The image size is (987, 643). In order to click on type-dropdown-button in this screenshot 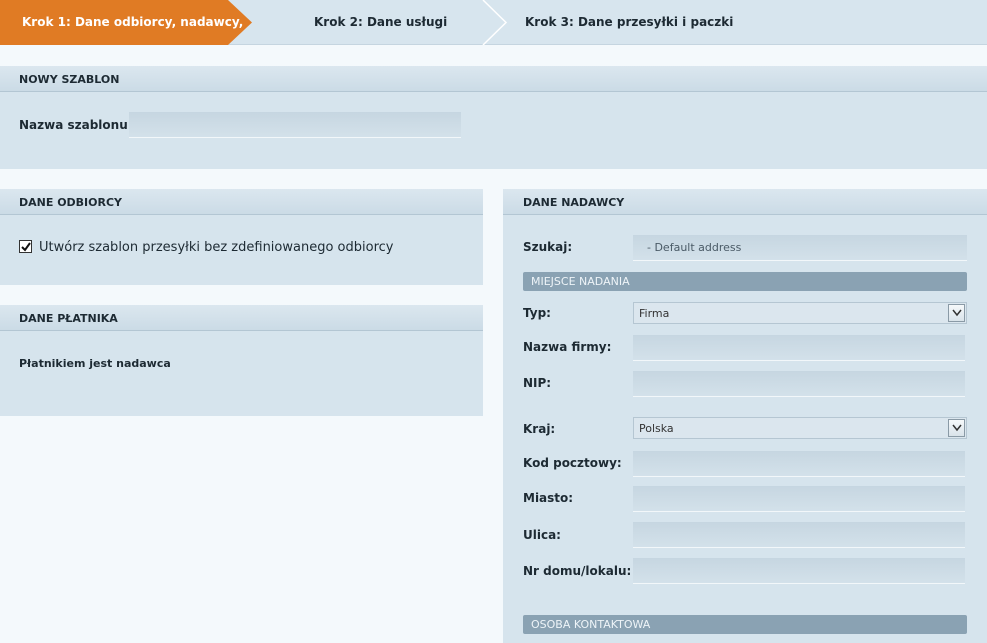, I will do `click(956, 313)`.